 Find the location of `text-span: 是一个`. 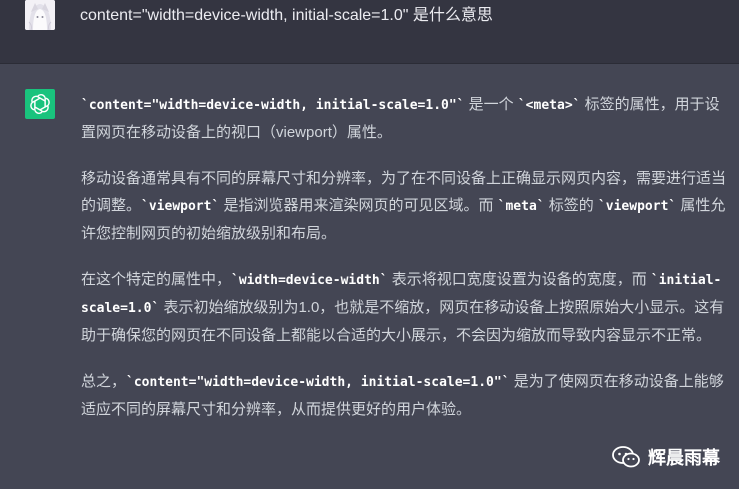

text-span: 是一个 is located at coordinates (491, 104).